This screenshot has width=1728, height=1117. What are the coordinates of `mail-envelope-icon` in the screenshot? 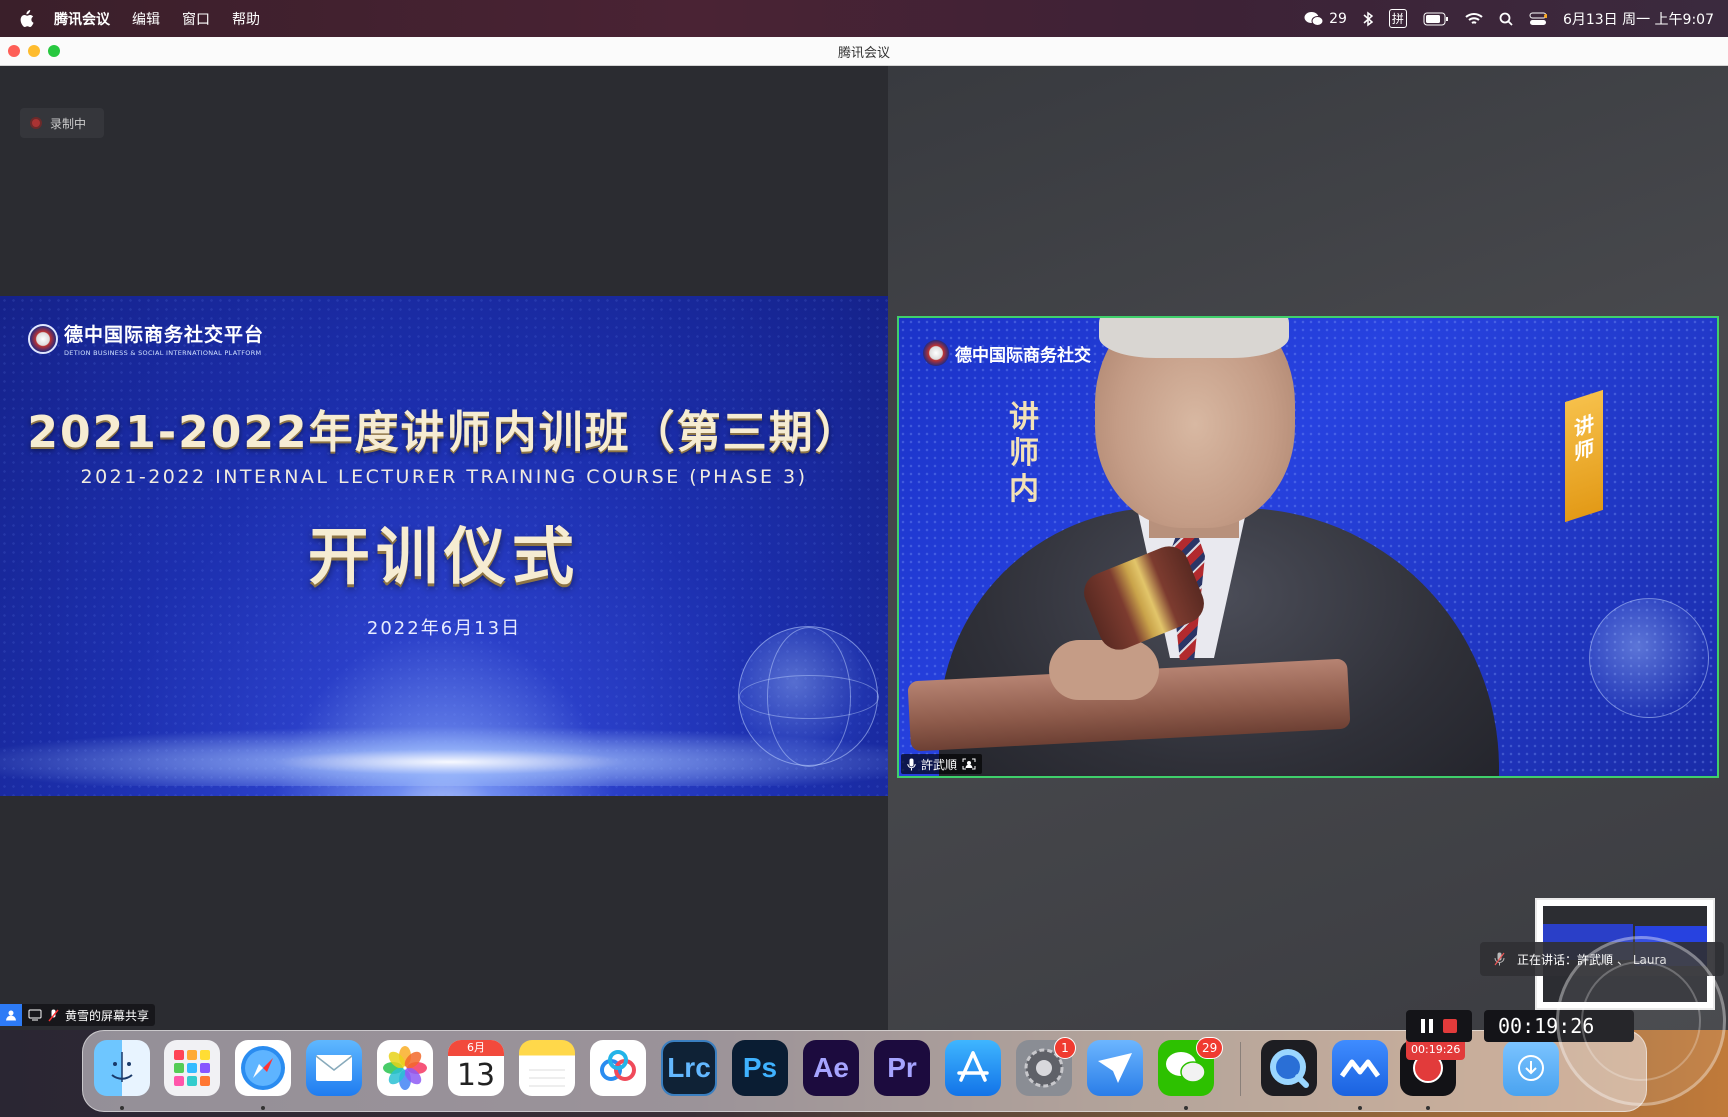 It's located at (334, 1068).